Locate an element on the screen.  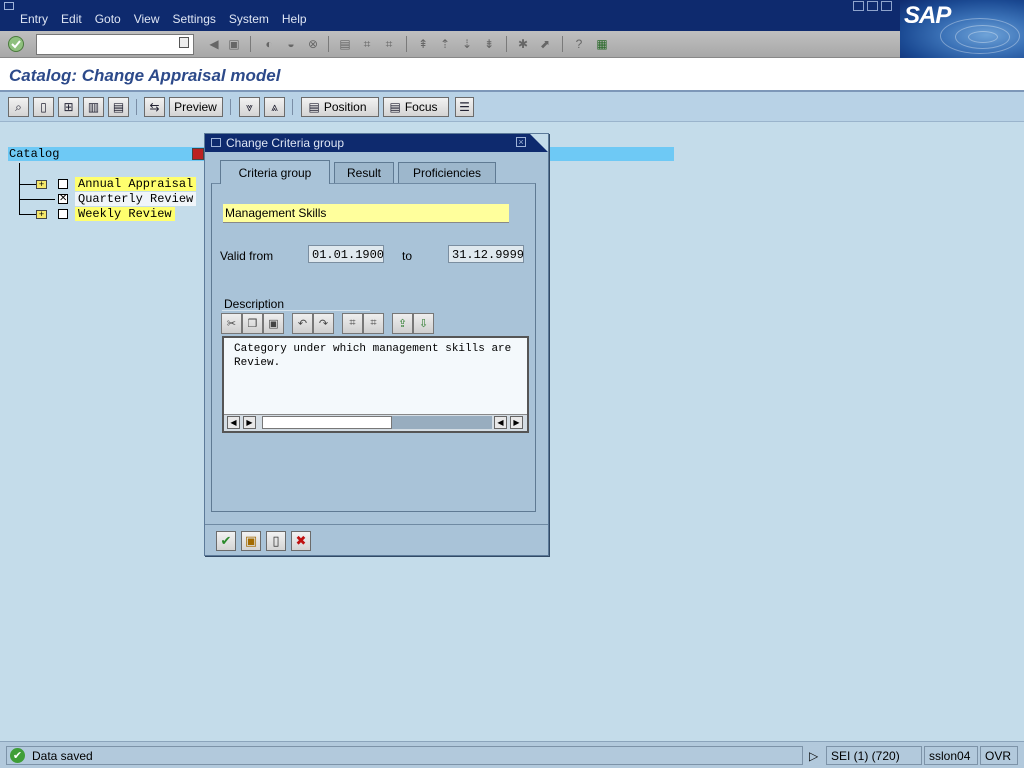
title-bar: Catalog: Change Appraisal model is located at coordinates (512, 75).